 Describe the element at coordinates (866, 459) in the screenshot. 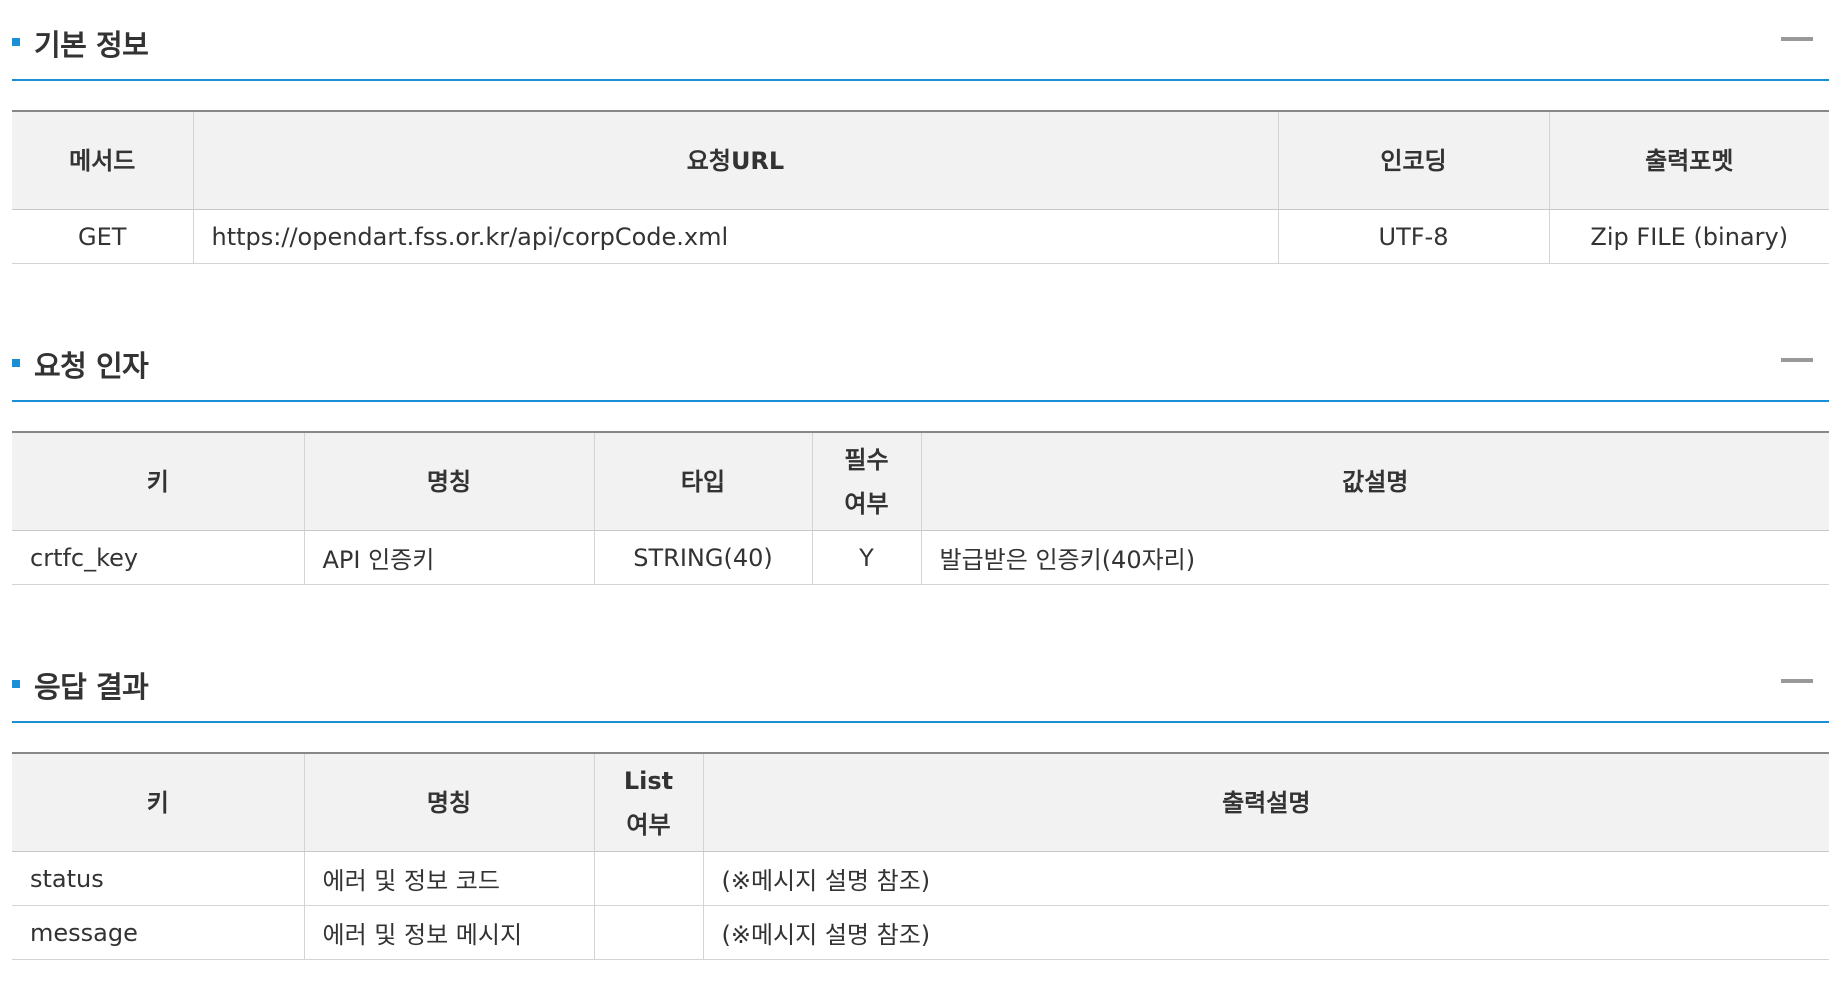

I see `required-header-line-1: 필수` at that location.